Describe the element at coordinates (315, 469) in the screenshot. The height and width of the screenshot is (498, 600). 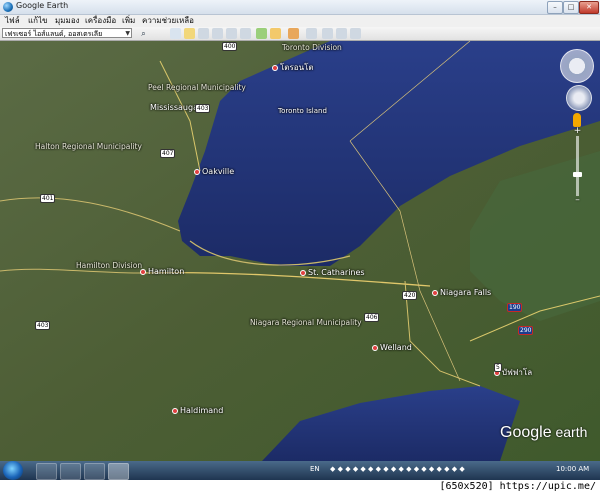
I see `language-indicator: EN` at that location.